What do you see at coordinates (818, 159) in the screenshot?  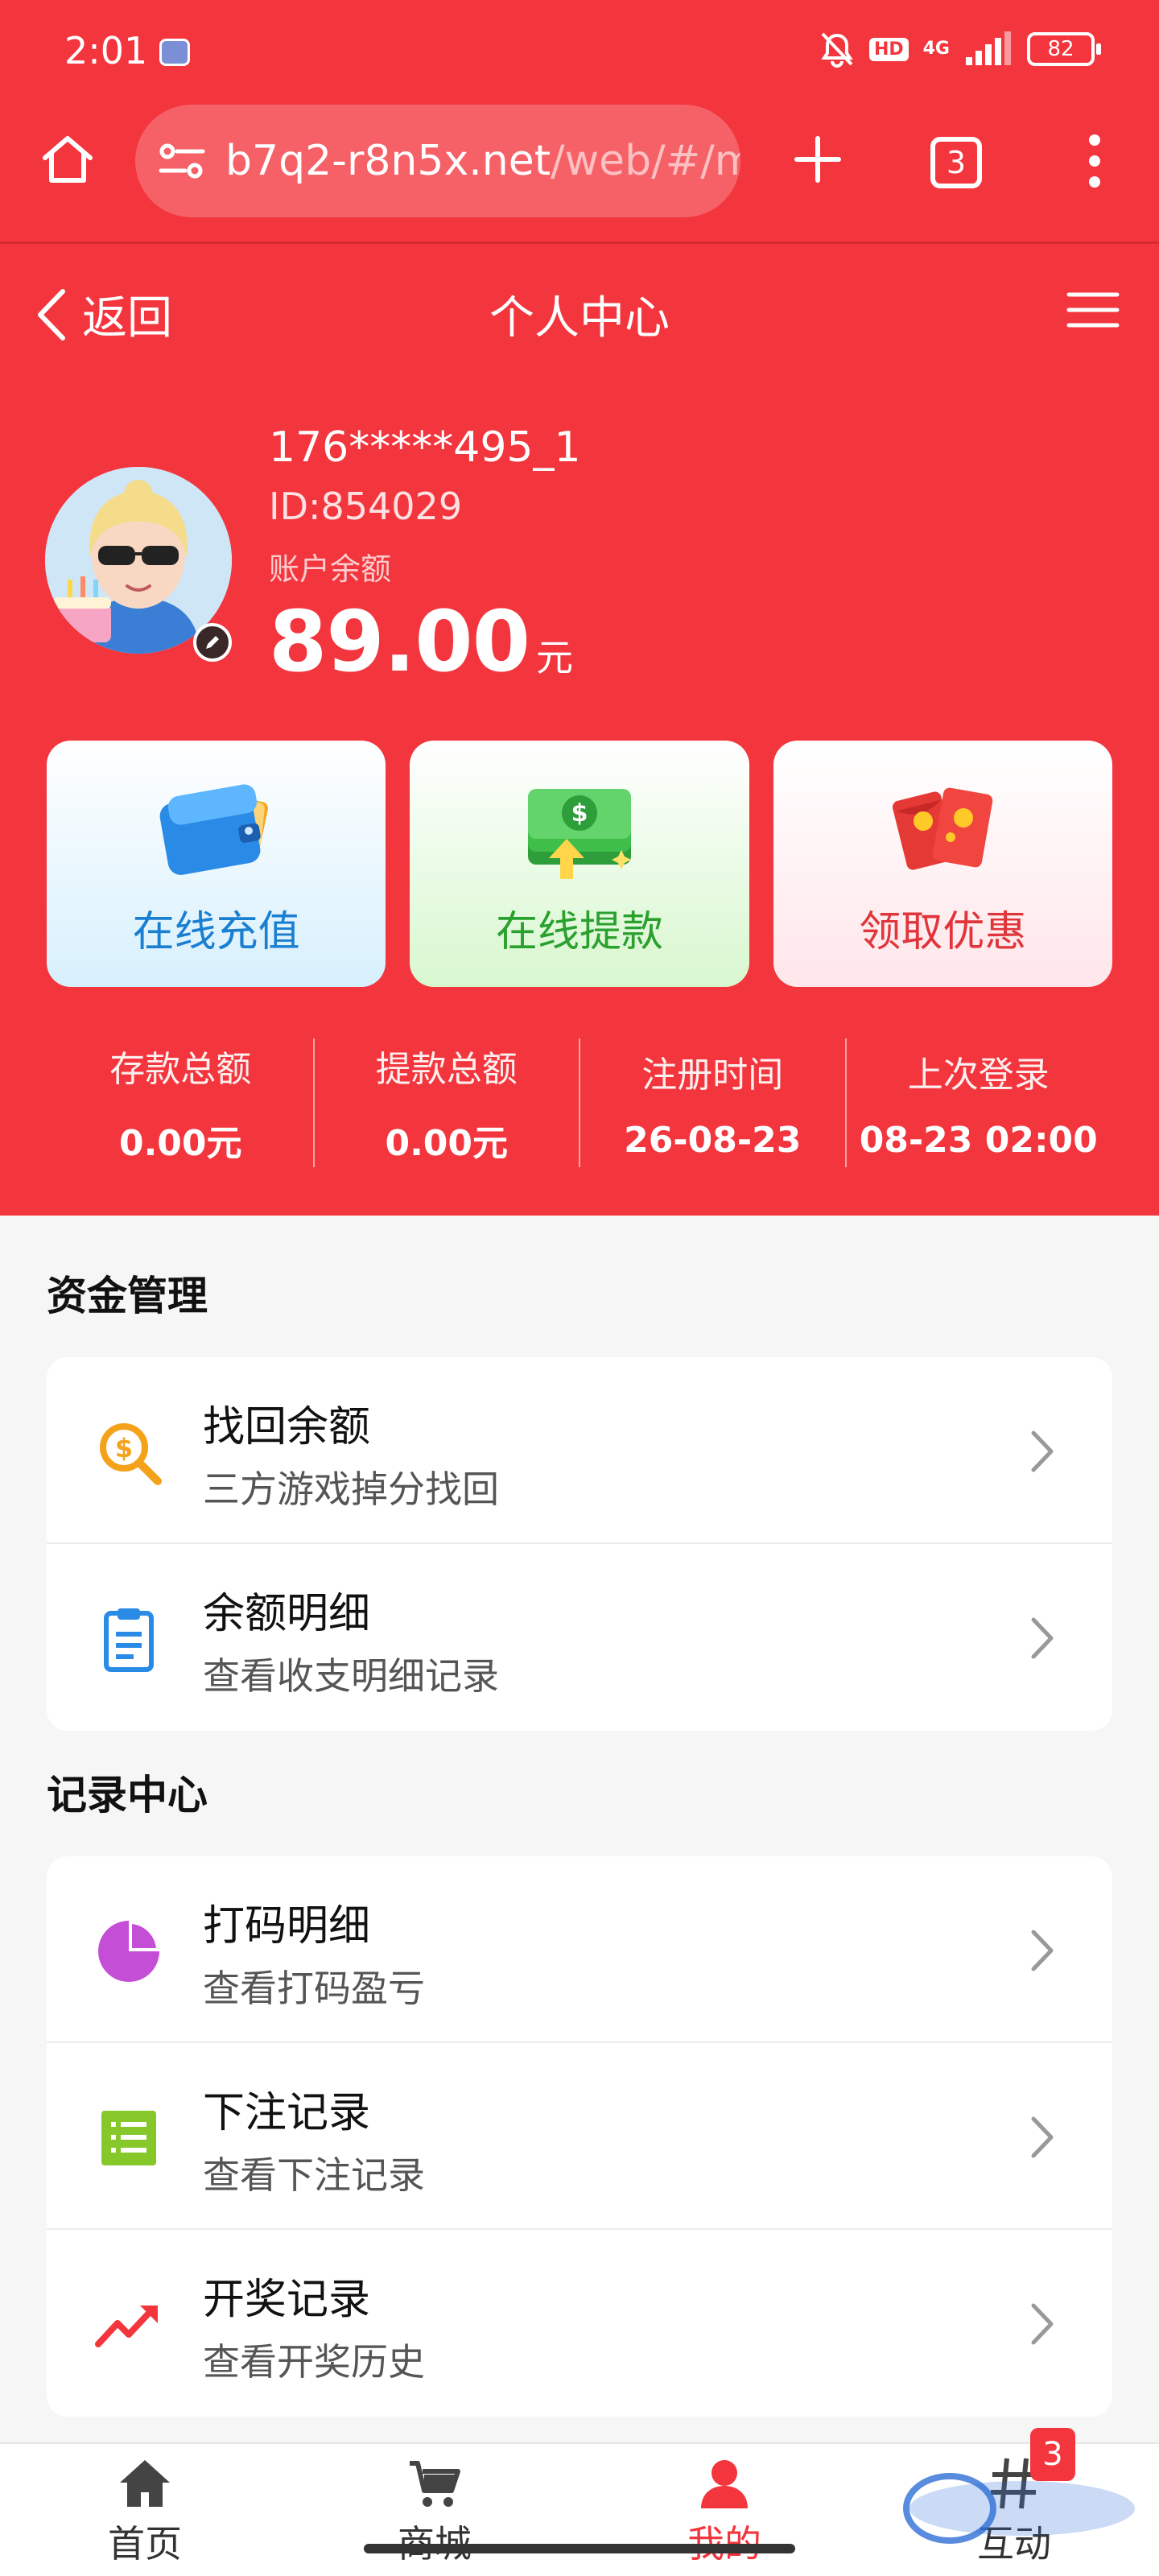 I see `new-tab-icon` at bounding box center [818, 159].